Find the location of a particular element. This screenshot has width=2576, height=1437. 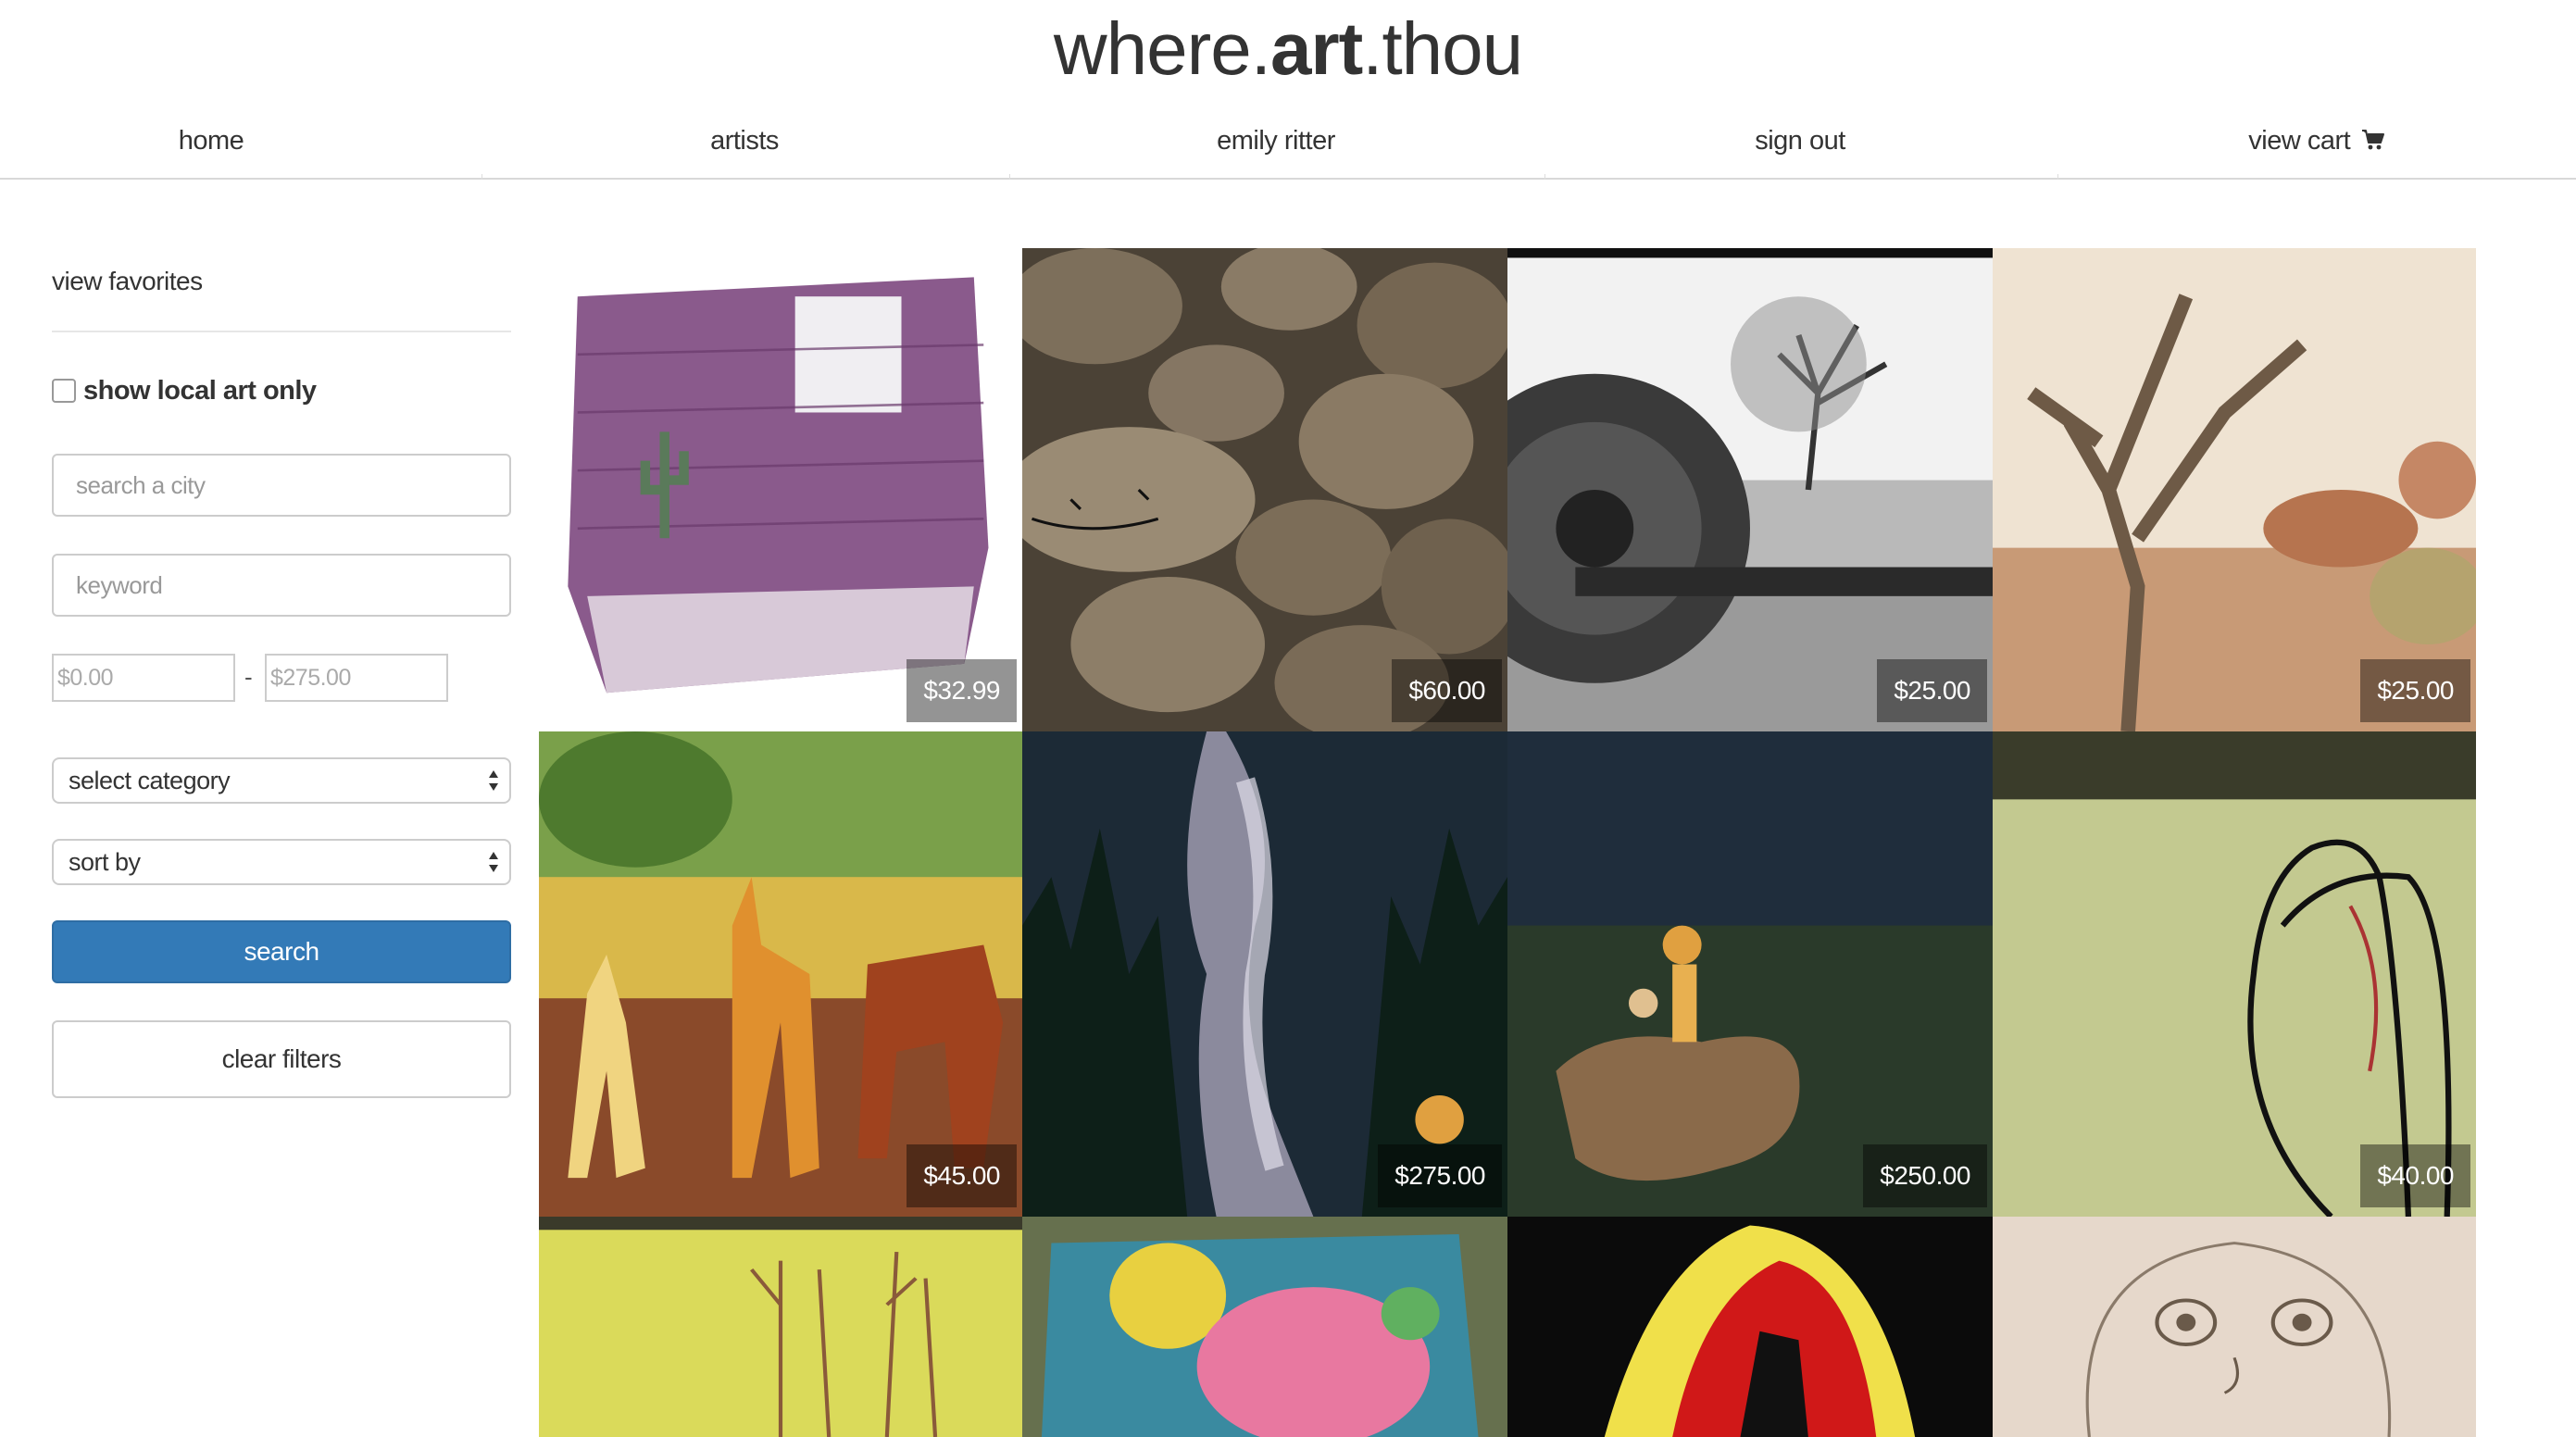

shopping-cart-icon is located at coordinates (2372, 140).